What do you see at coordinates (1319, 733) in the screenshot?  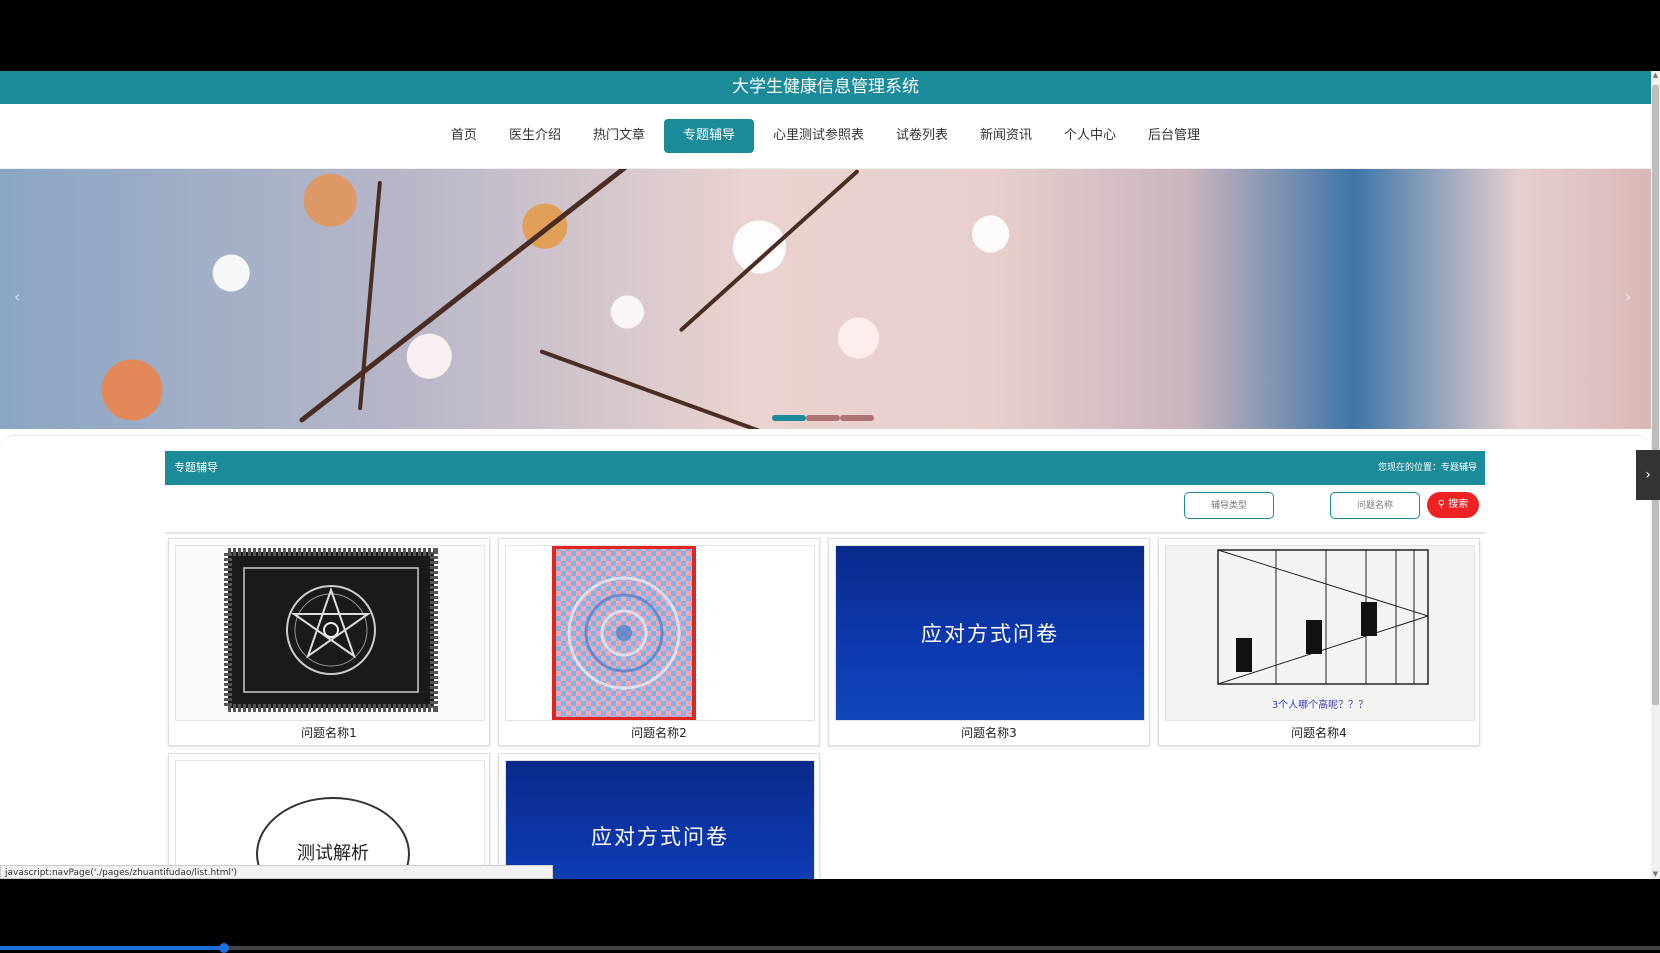 I see `card-caption: 问题名称4` at bounding box center [1319, 733].